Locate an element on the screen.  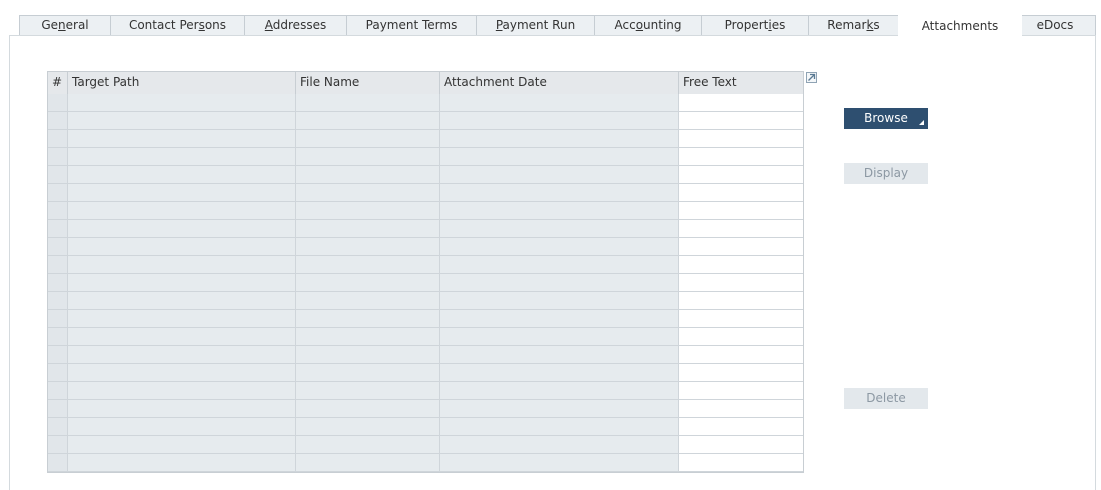
tab-payment-terms: Payment Terms is located at coordinates (411, 25).